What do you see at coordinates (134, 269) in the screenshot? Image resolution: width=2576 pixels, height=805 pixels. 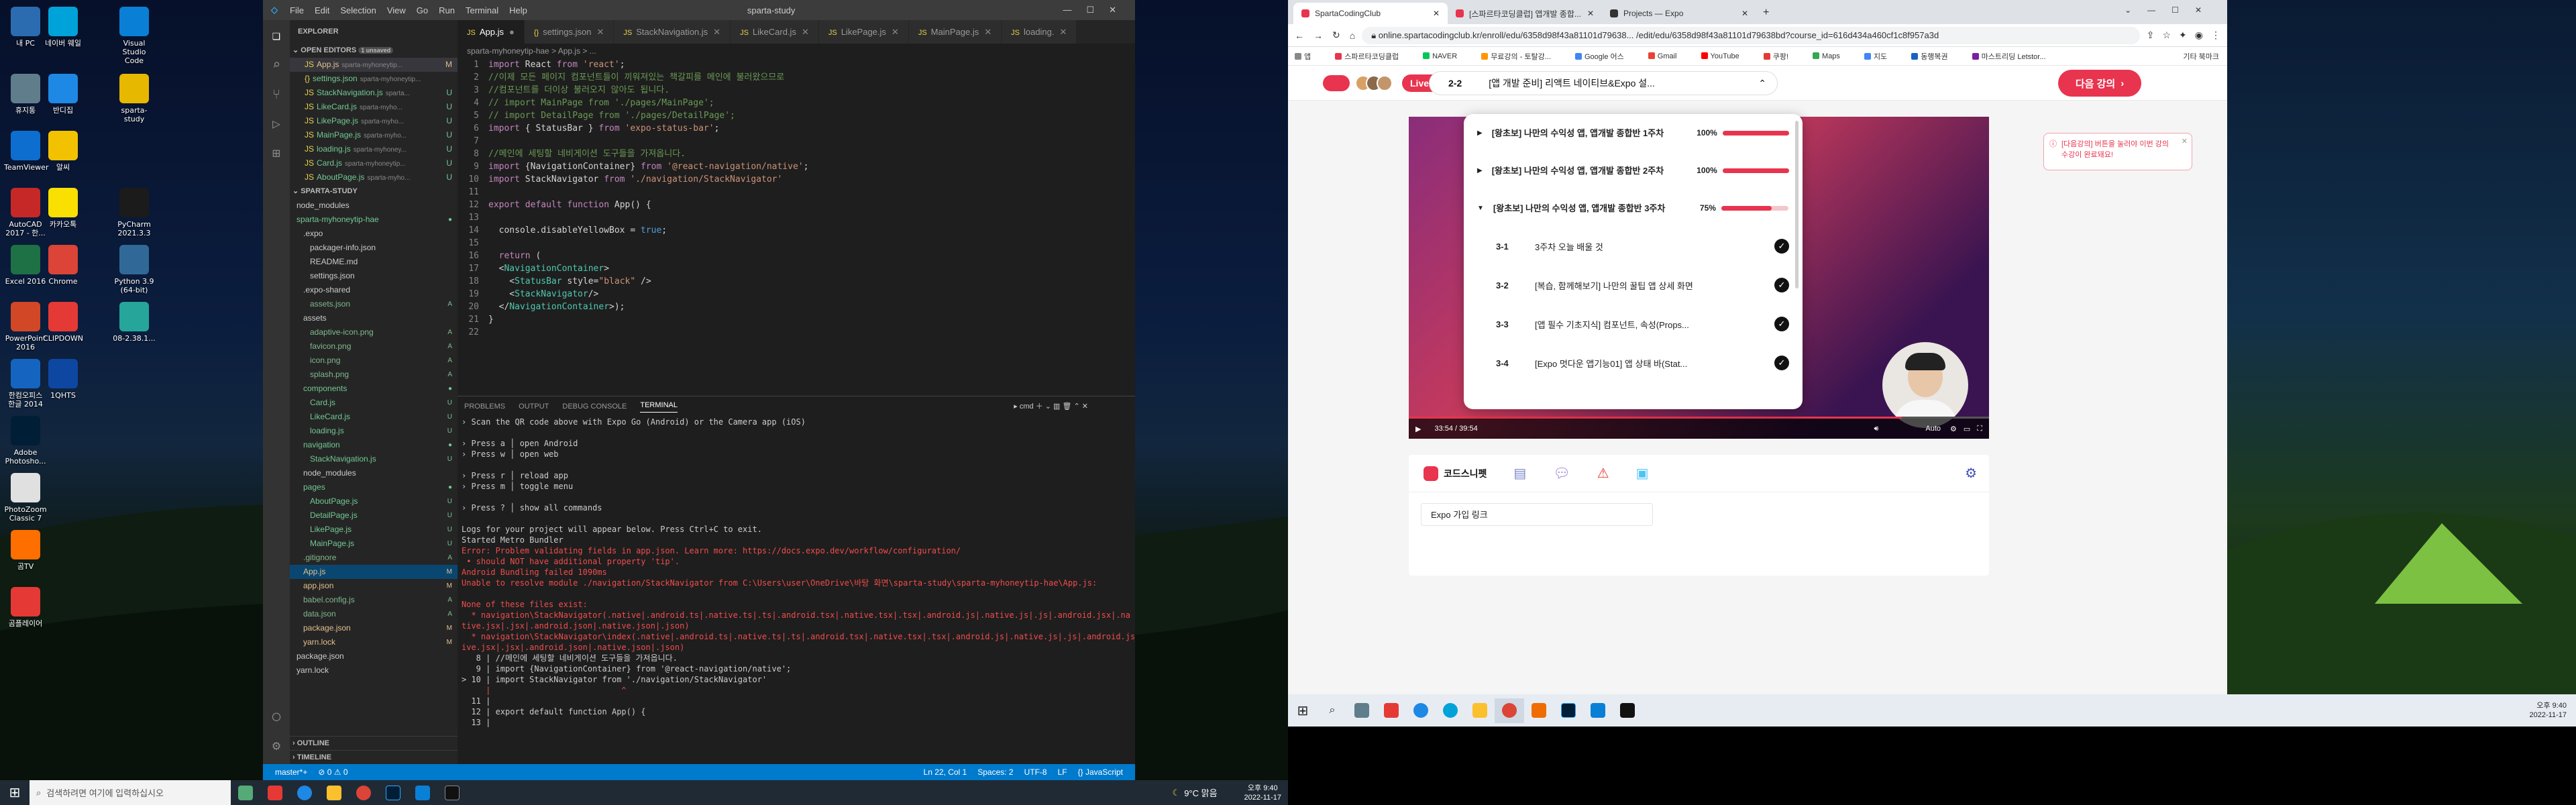 I see `desktop-icon: Python 3.9 (64-bit)` at bounding box center [134, 269].